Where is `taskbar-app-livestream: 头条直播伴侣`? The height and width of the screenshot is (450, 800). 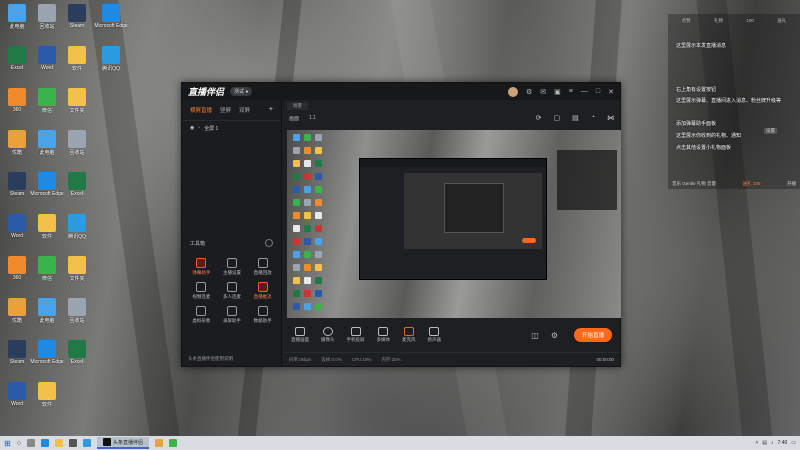
taskbar-app-livestream: 头条直播伴侣 is located at coordinates (122, 443).